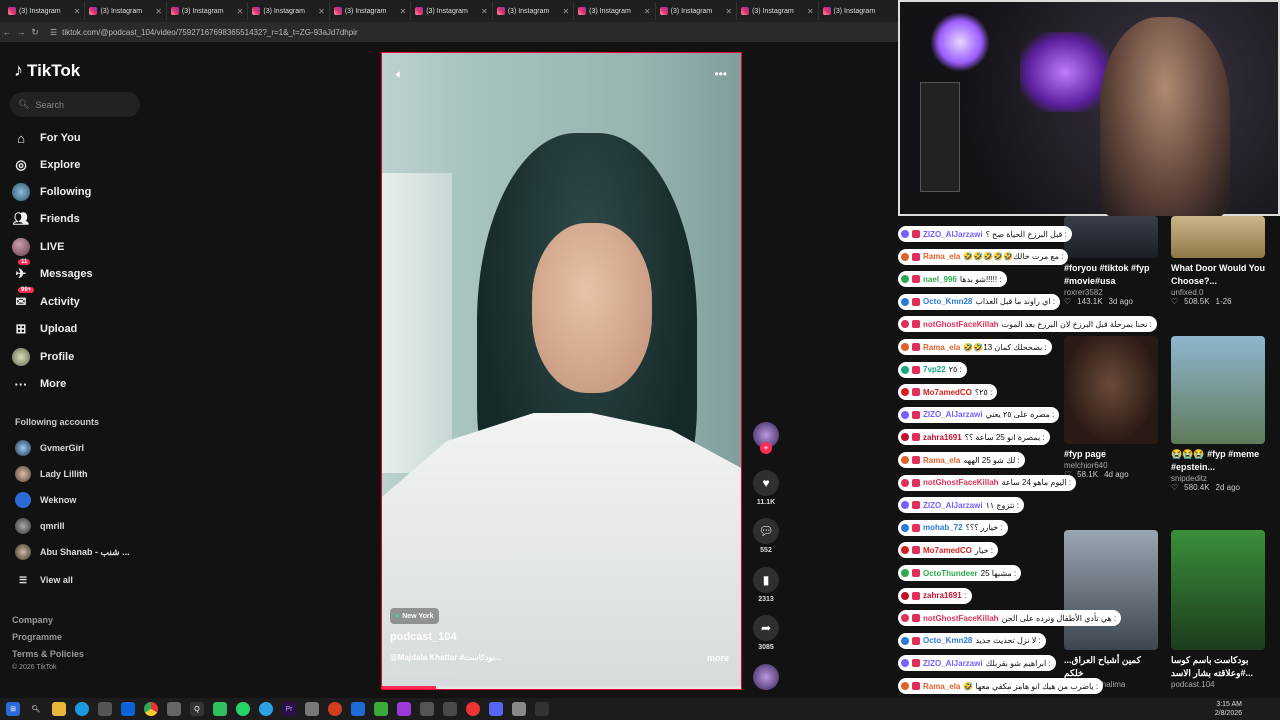 This screenshot has height=720, width=1280. Describe the element at coordinates (561, 687) in the screenshot. I see `video-progress-bar` at that location.